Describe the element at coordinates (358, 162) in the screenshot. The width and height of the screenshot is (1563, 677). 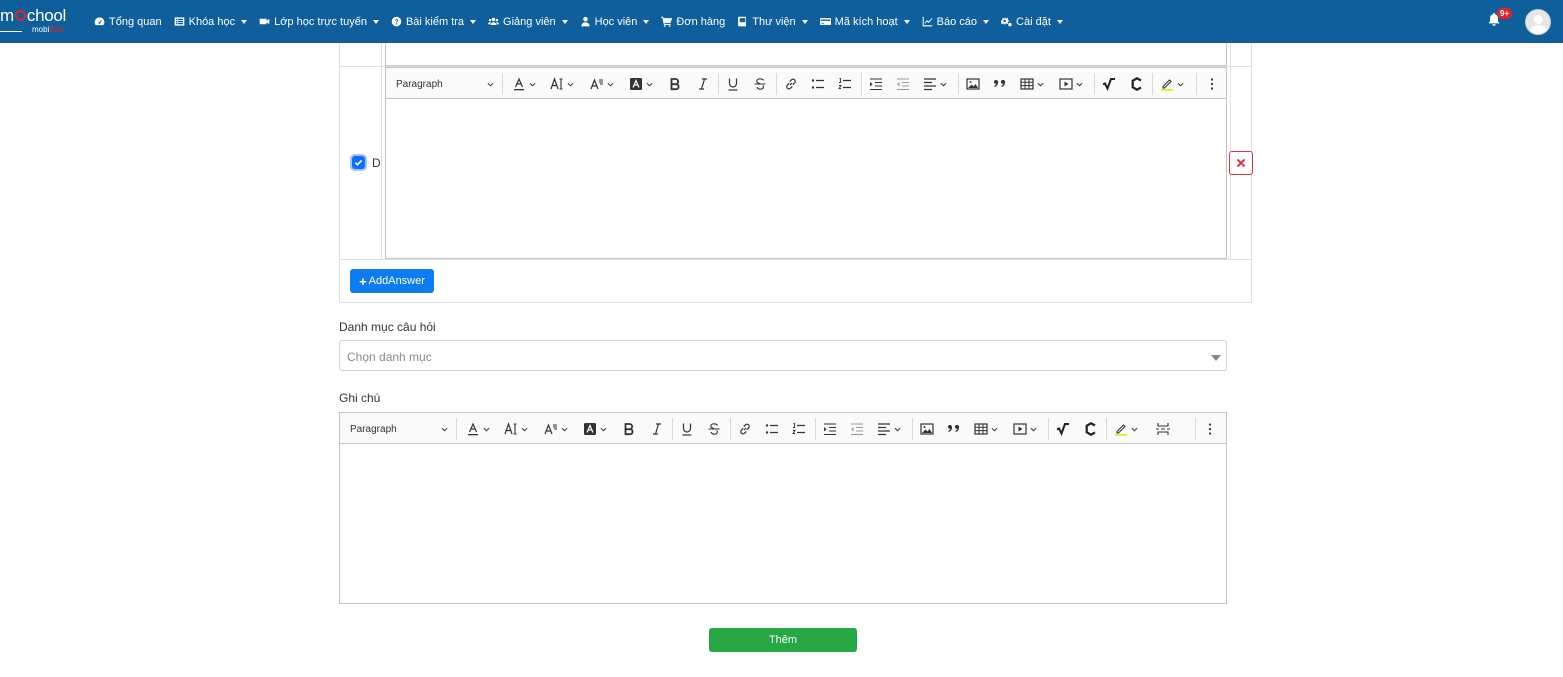
I see `answer-correct-checkbox` at that location.